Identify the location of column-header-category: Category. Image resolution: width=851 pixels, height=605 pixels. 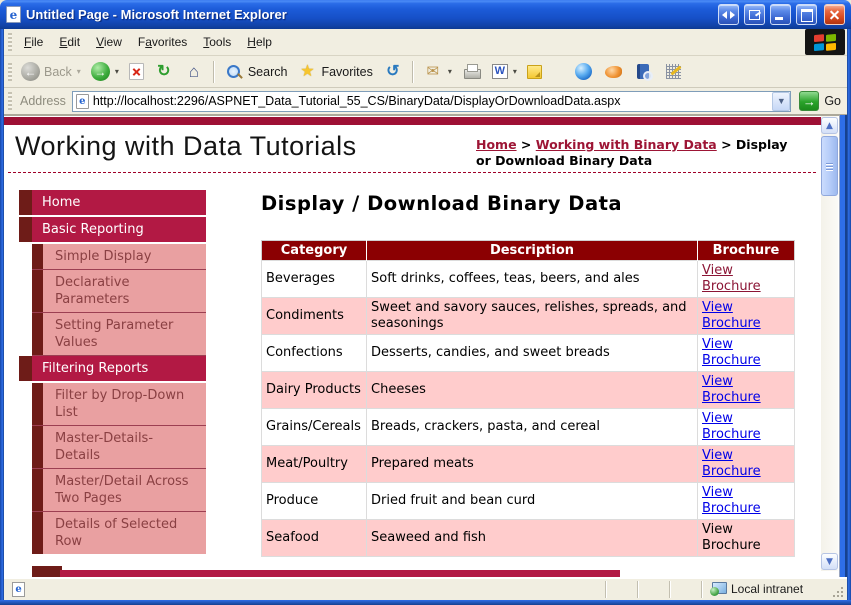
(314, 250).